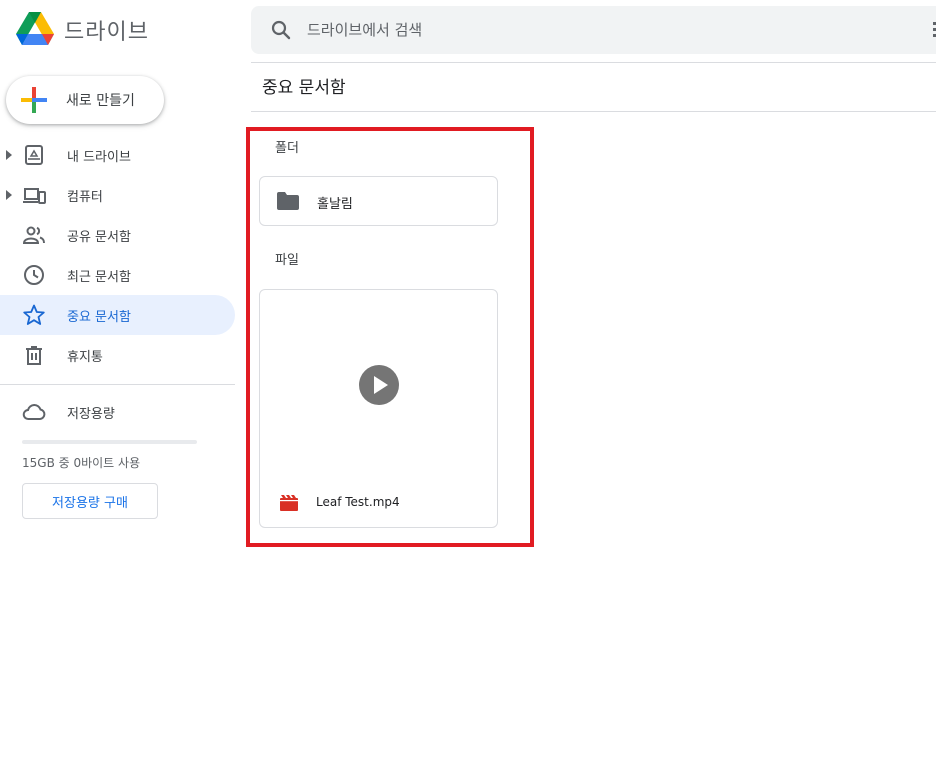 The height and width of the screenshot is (767, 936). Describe the element at coordinates (35, 28) in the screenshot. I see `drive-logo` at that location.